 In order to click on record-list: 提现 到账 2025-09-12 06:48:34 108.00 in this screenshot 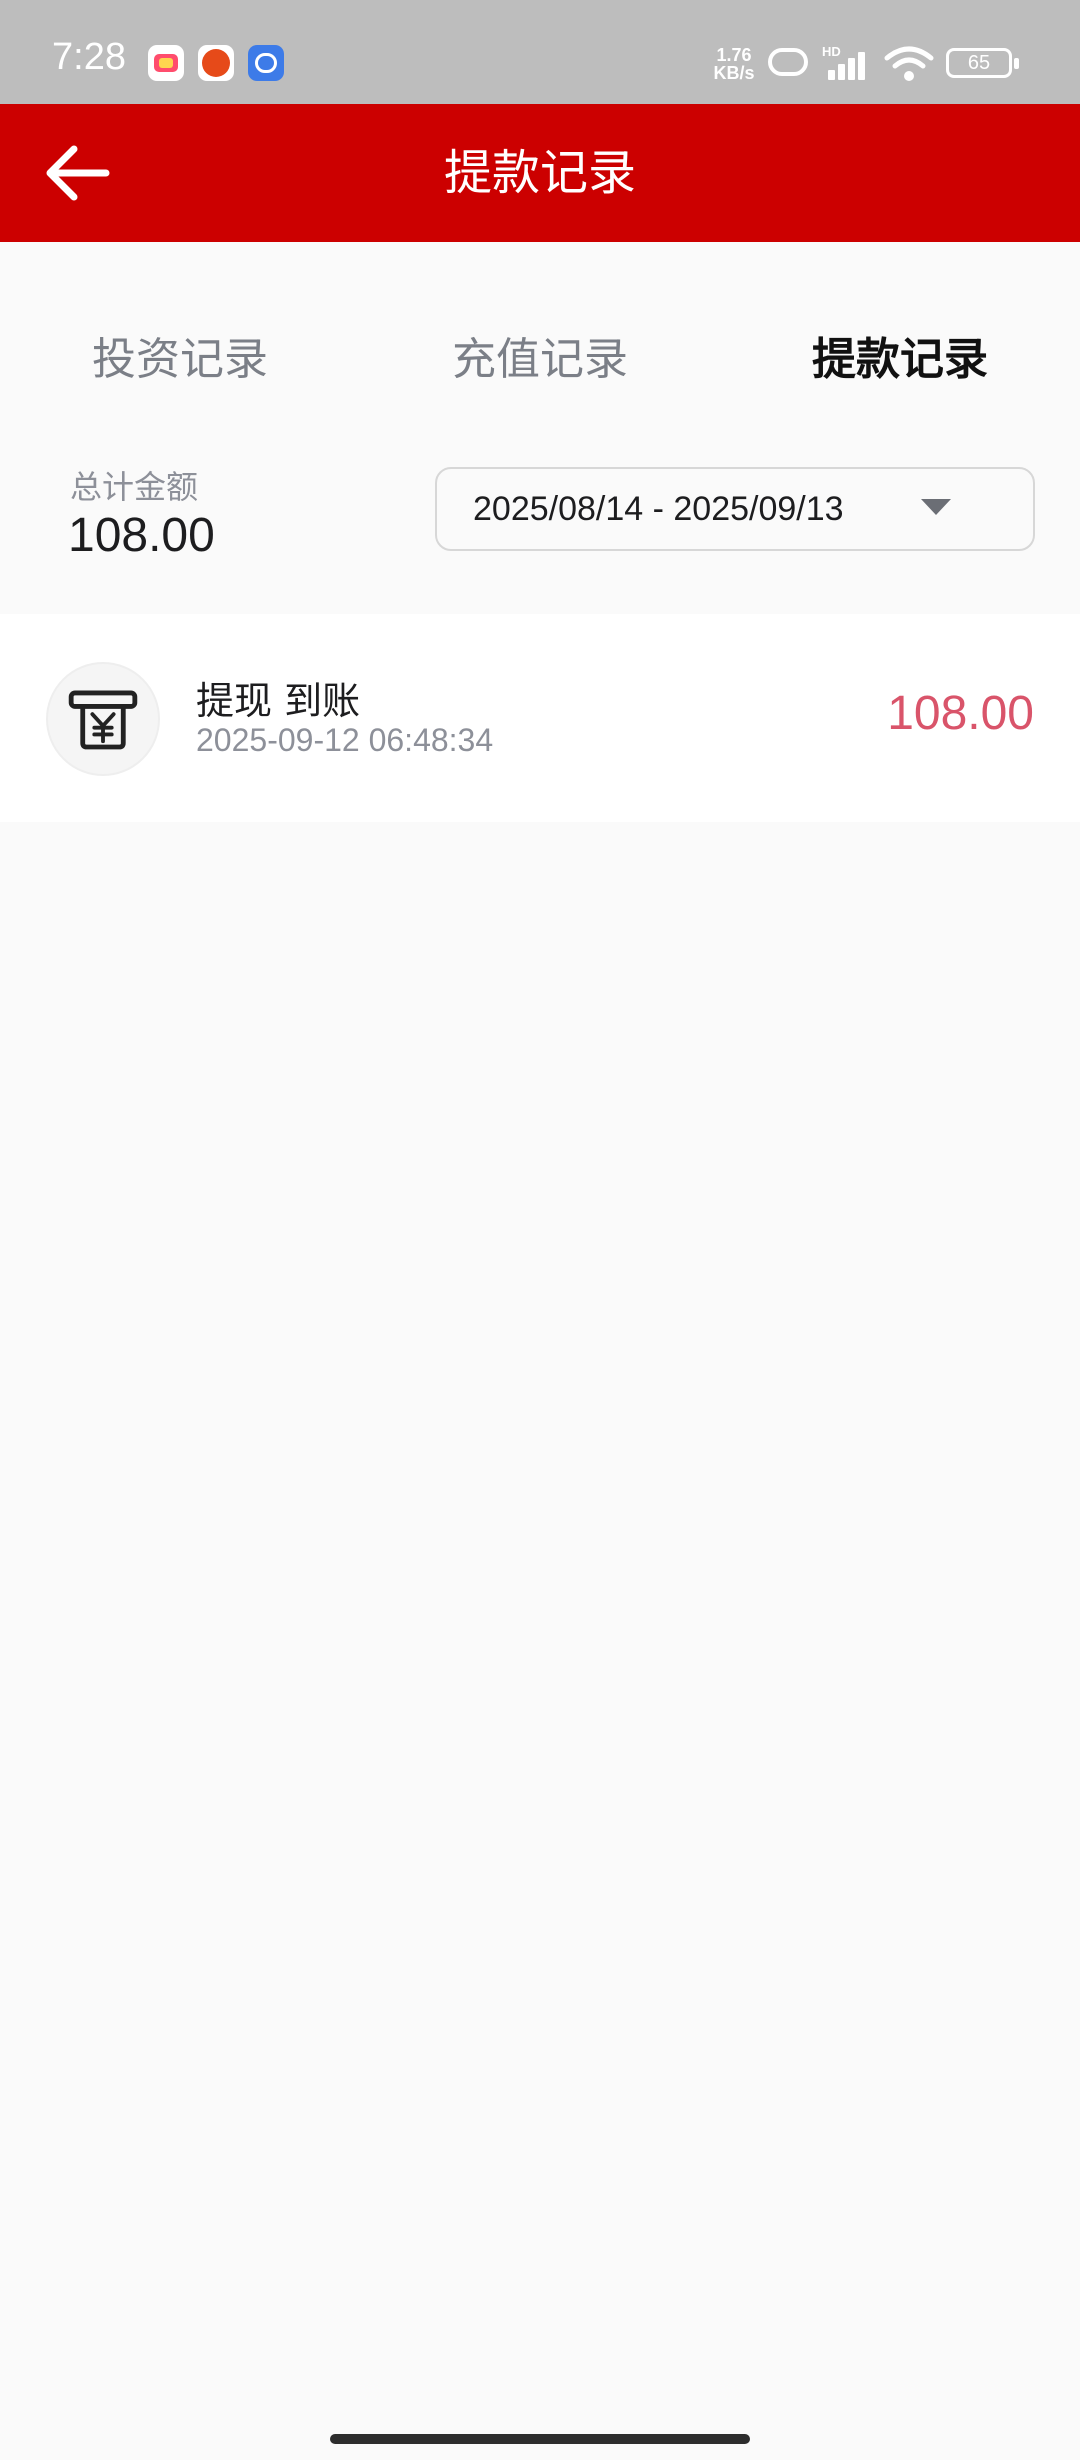, I will do `click(540, 718)`.